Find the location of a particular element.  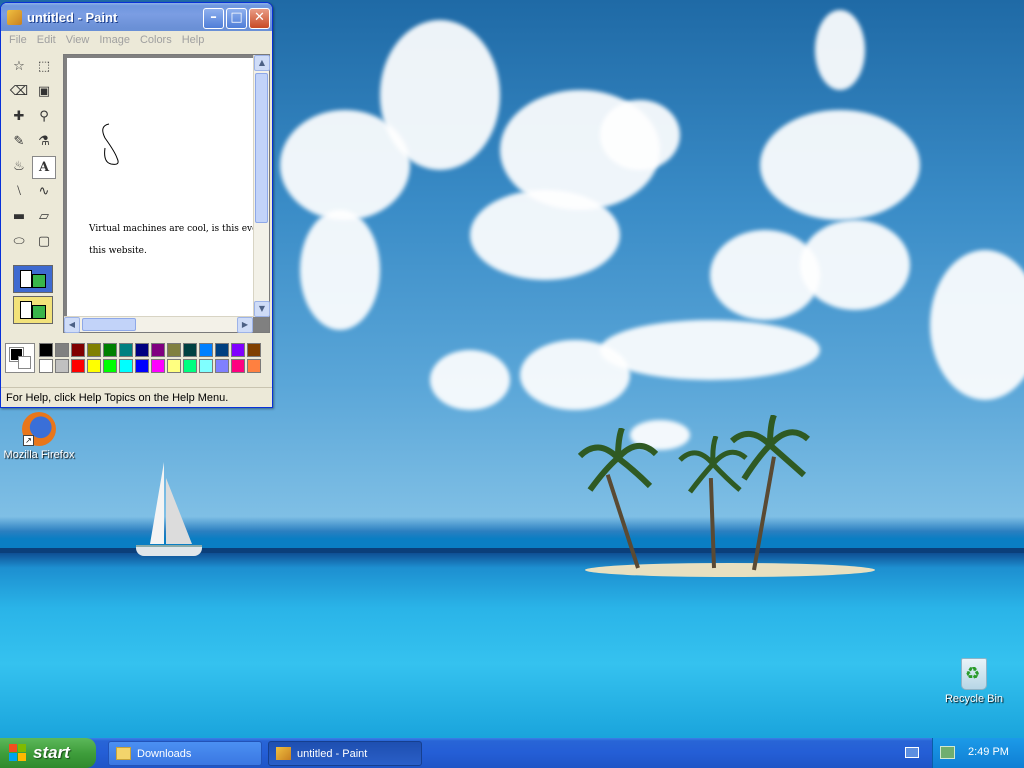

line-tool: ⧵ is located at coordinates (19, 192).